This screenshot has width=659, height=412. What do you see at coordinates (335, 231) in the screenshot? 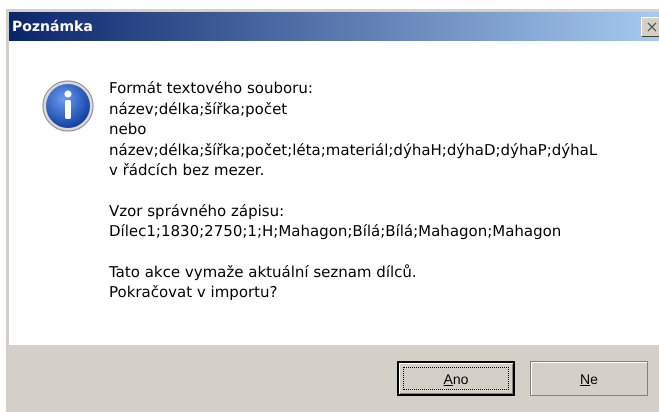
I see `message-line: Dílec1;1830;2750;1;H;Mahagon;Bílá;Bílá;Mahagon;Mahagon` at bounding box center [335, 231].